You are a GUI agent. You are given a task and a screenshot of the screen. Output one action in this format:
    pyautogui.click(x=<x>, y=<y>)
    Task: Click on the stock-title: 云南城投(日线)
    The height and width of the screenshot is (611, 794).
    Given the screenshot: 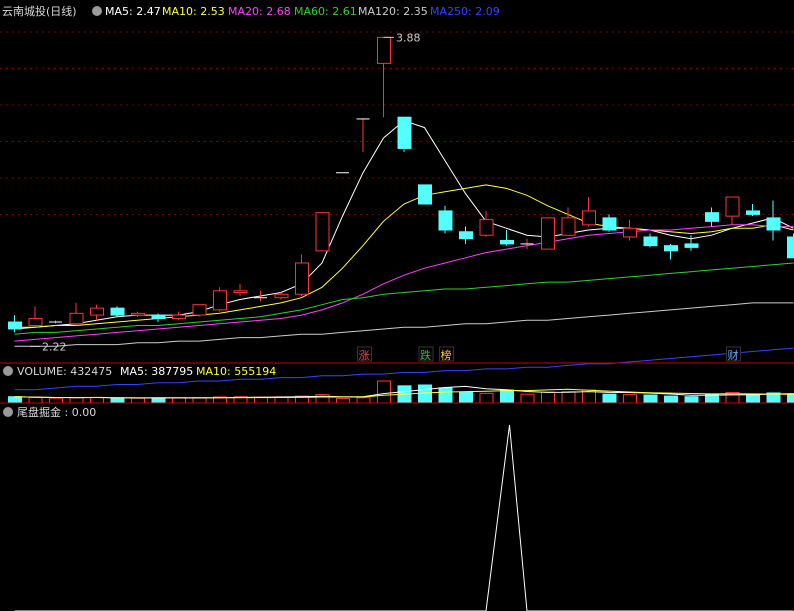 What is the action you would take?
    pyautogui.click(x=39, y=11)
    